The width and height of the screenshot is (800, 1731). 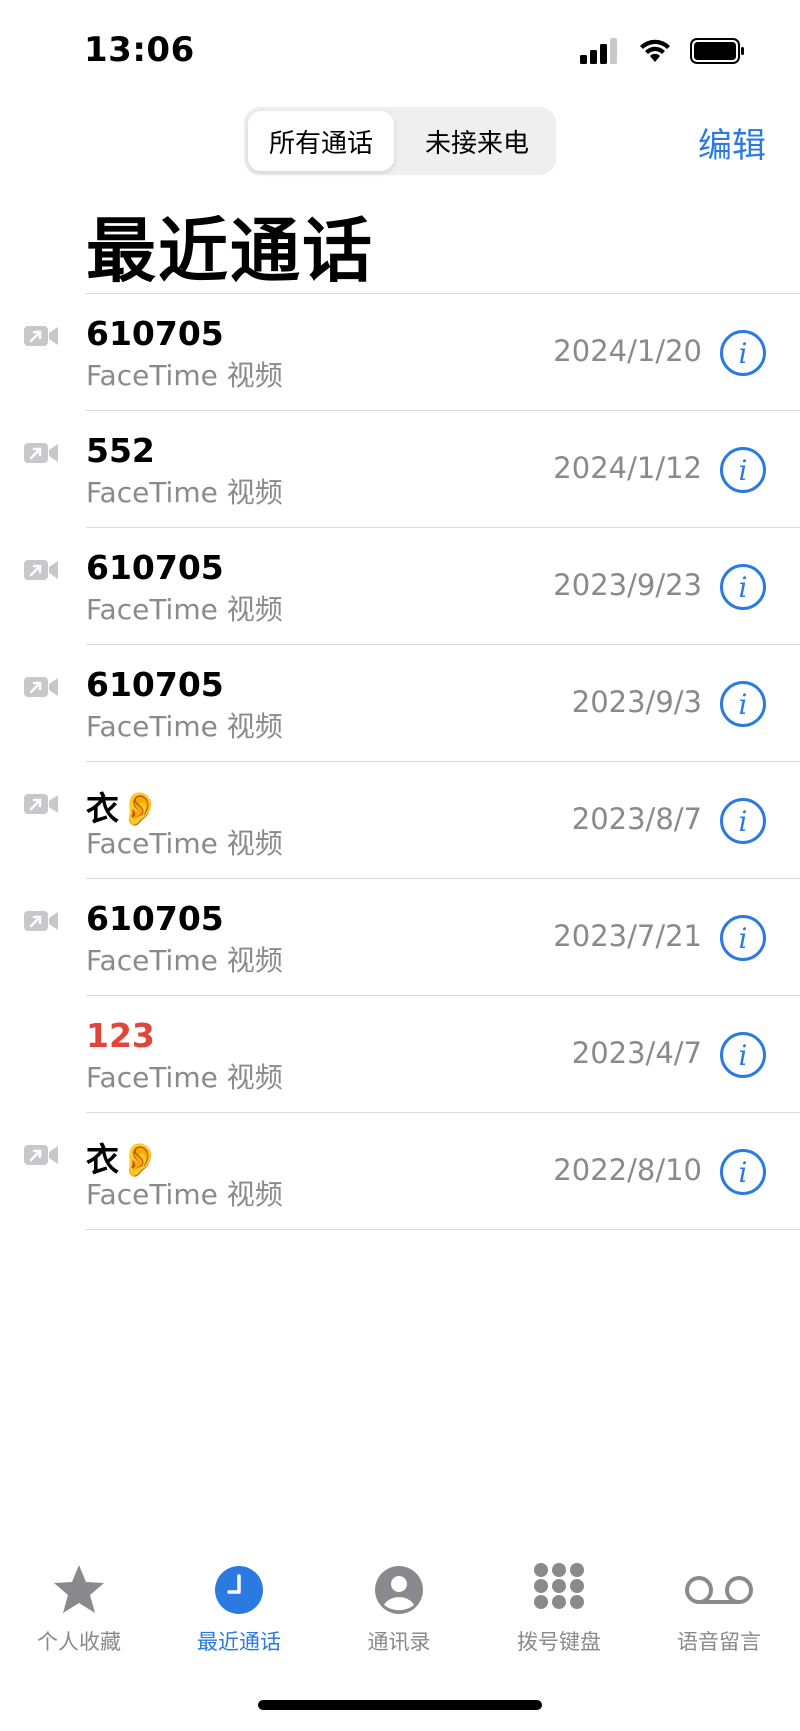 I want to click on status-time: 13:06, so click(x=139, y=50).